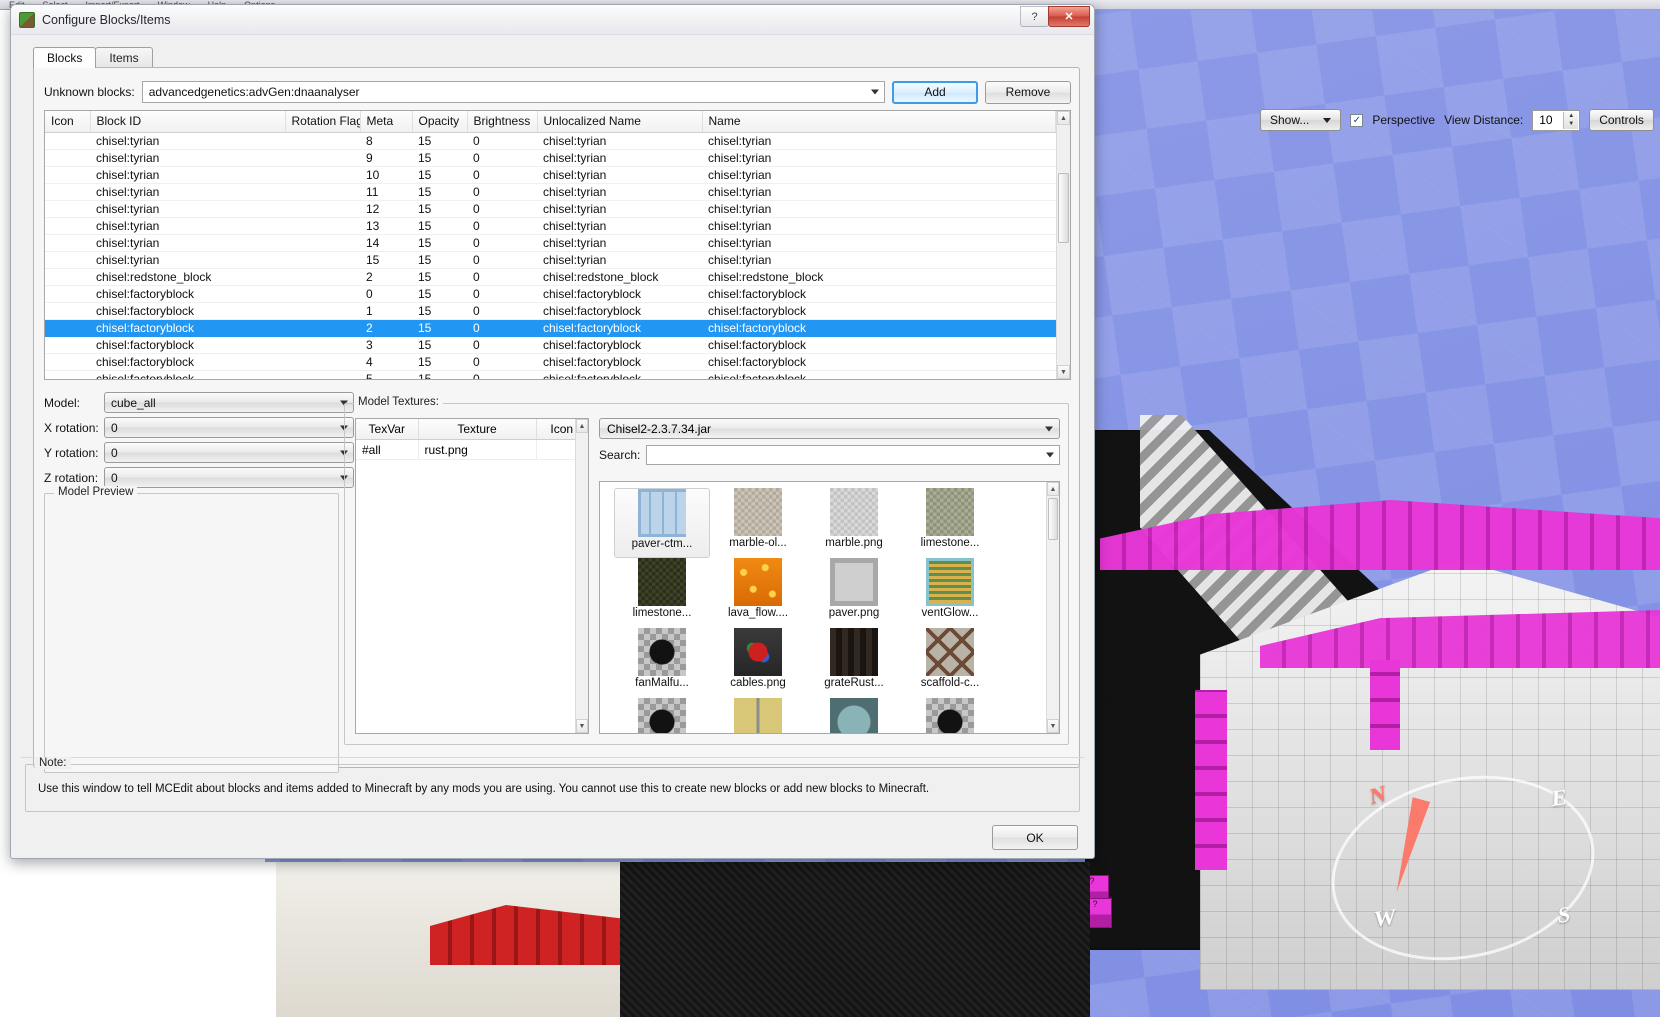 The height and width of the screenshot is (1017, 1660). What do you see at coordinates (620, 122) in the screenshot?
I see `column-header-unlocalized-name: Unlocalized Name` at bounding box center [620, 122].